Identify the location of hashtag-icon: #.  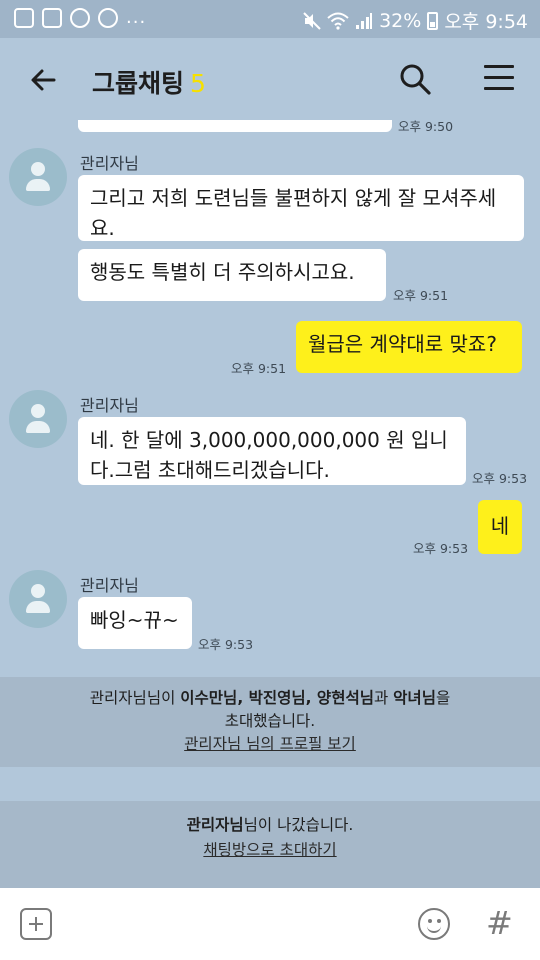
(499, 923).